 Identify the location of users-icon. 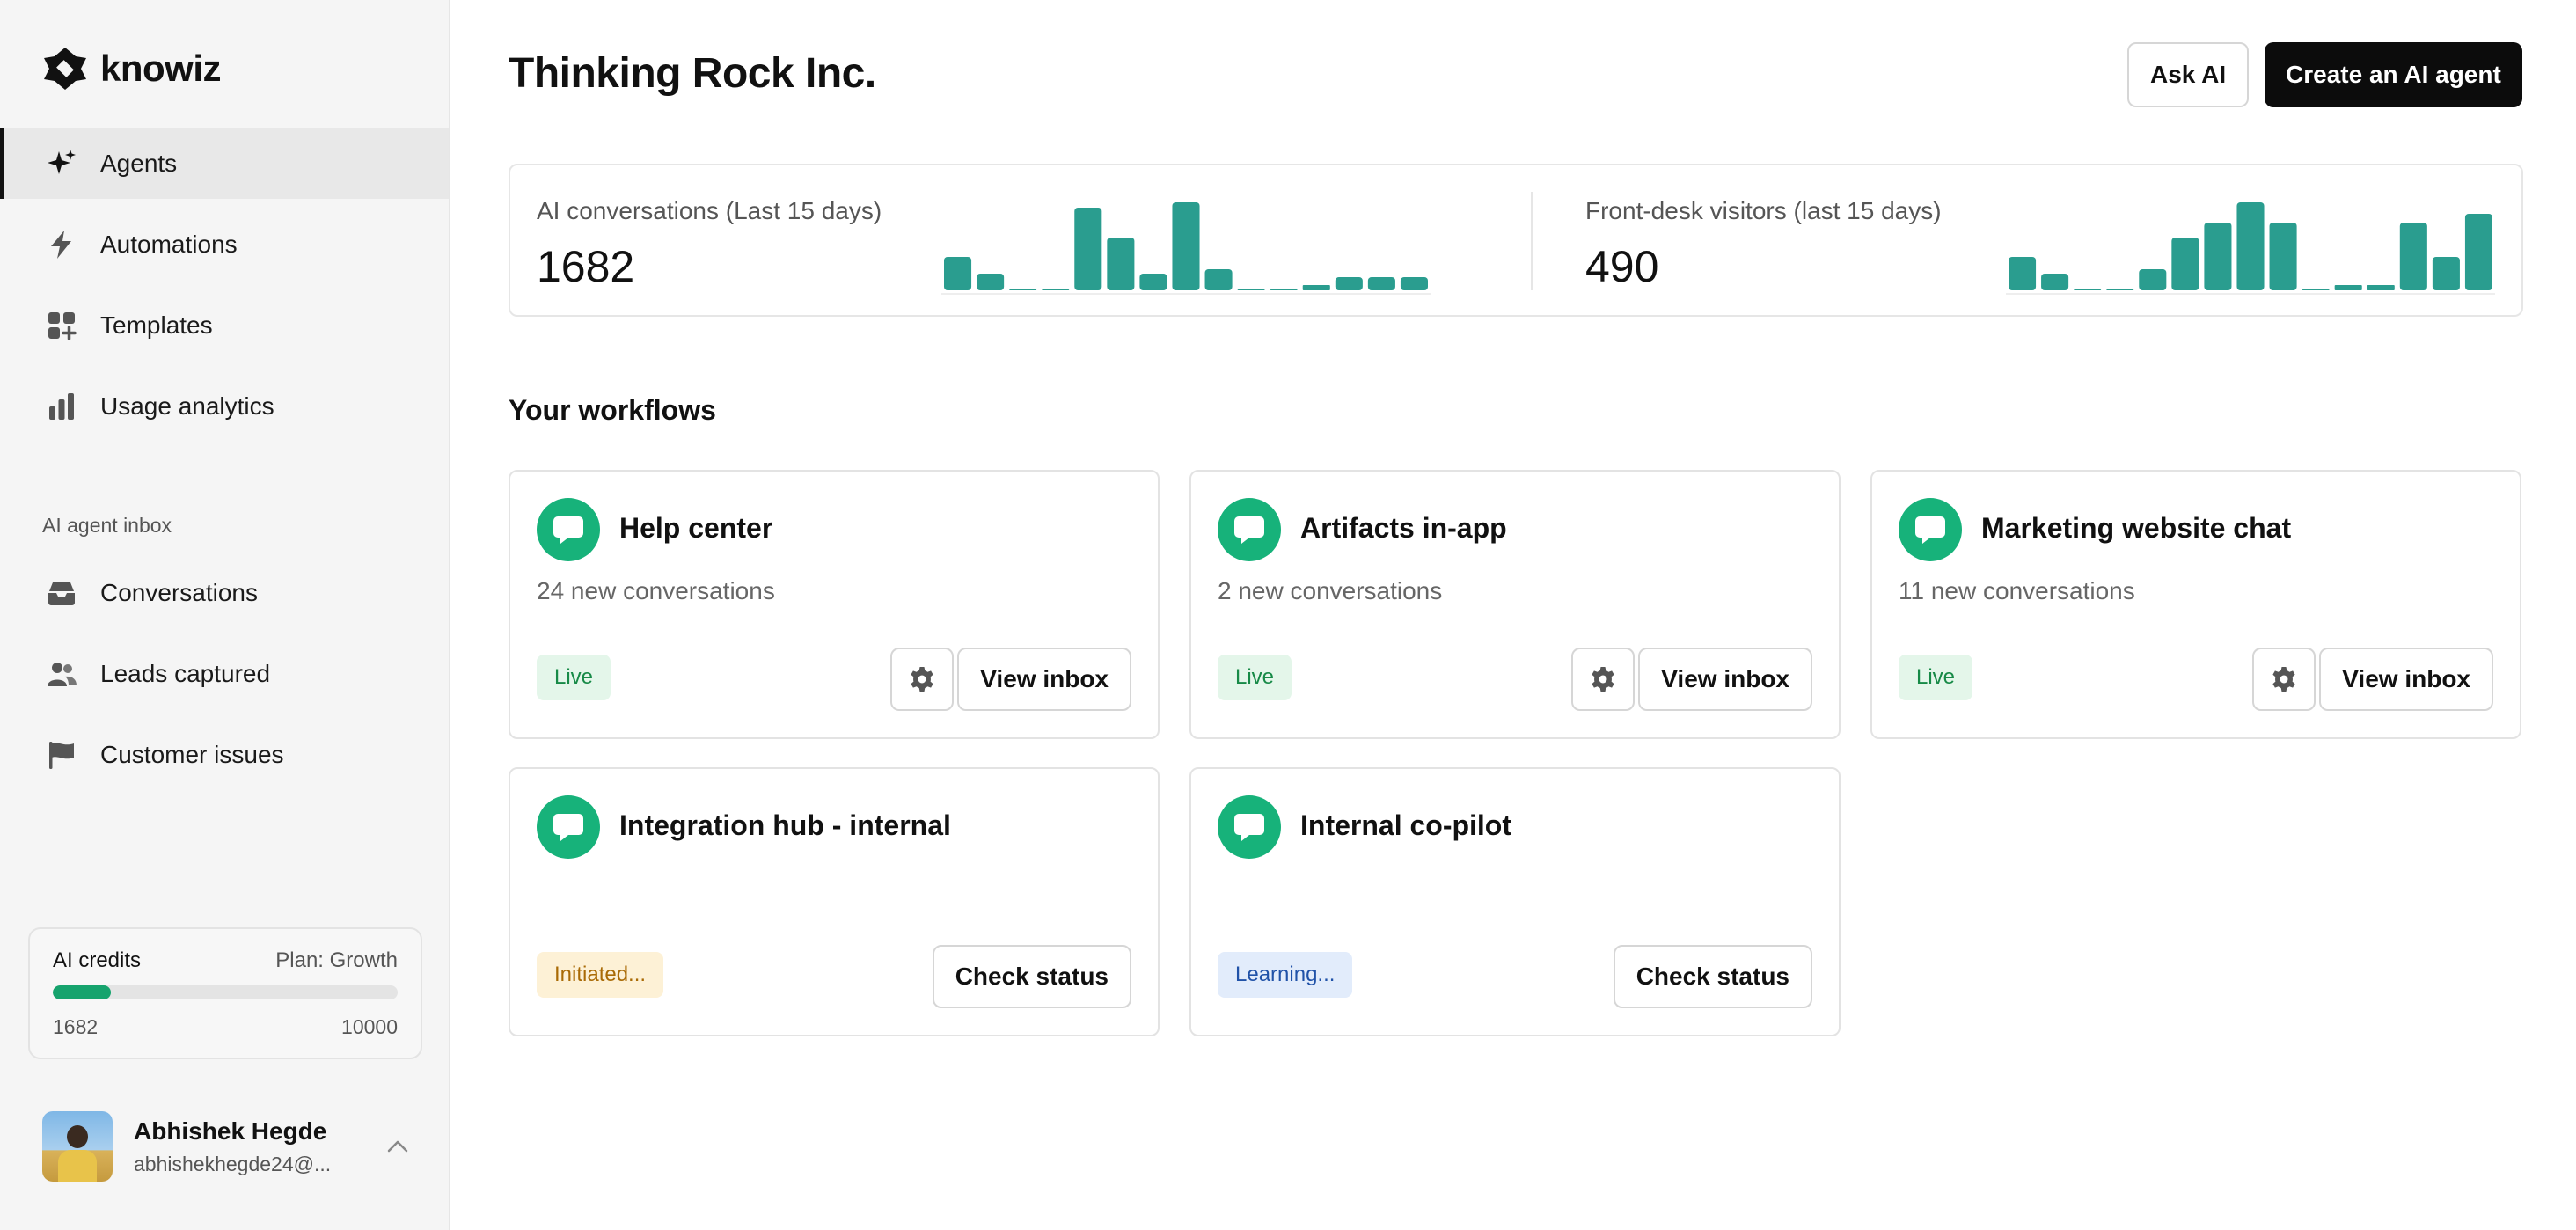
(61, 674).